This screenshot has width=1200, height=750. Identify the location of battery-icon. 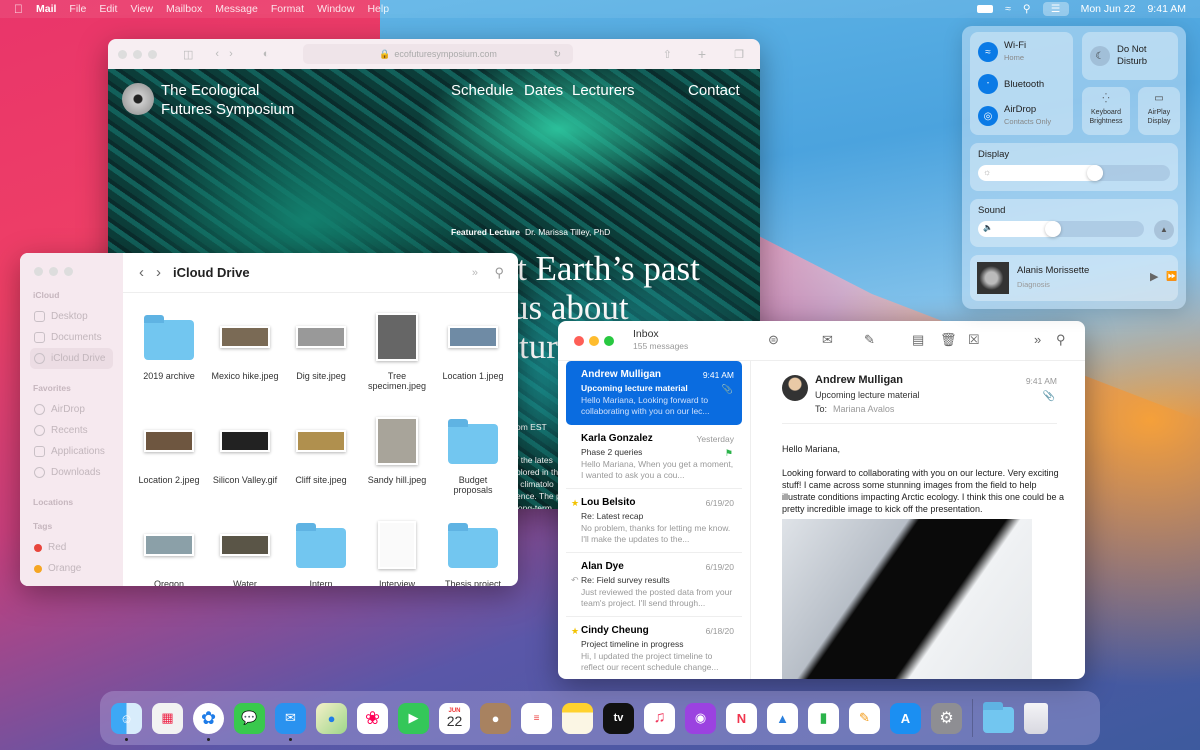
(985, 9).